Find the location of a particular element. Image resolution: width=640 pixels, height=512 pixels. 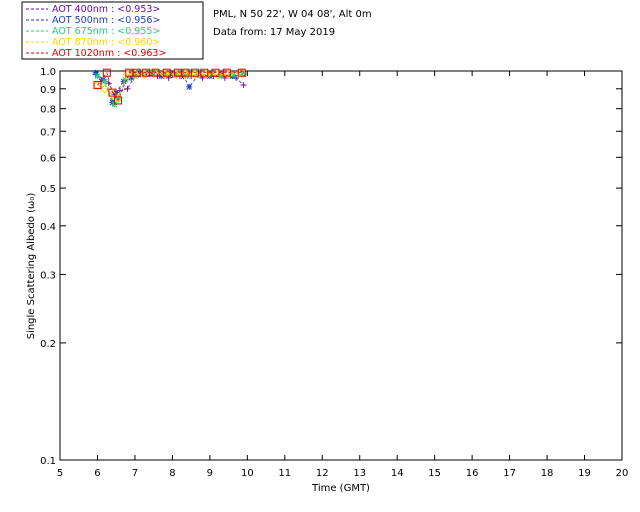

x-tick-label: 6 is located at coordinates (97, 473).